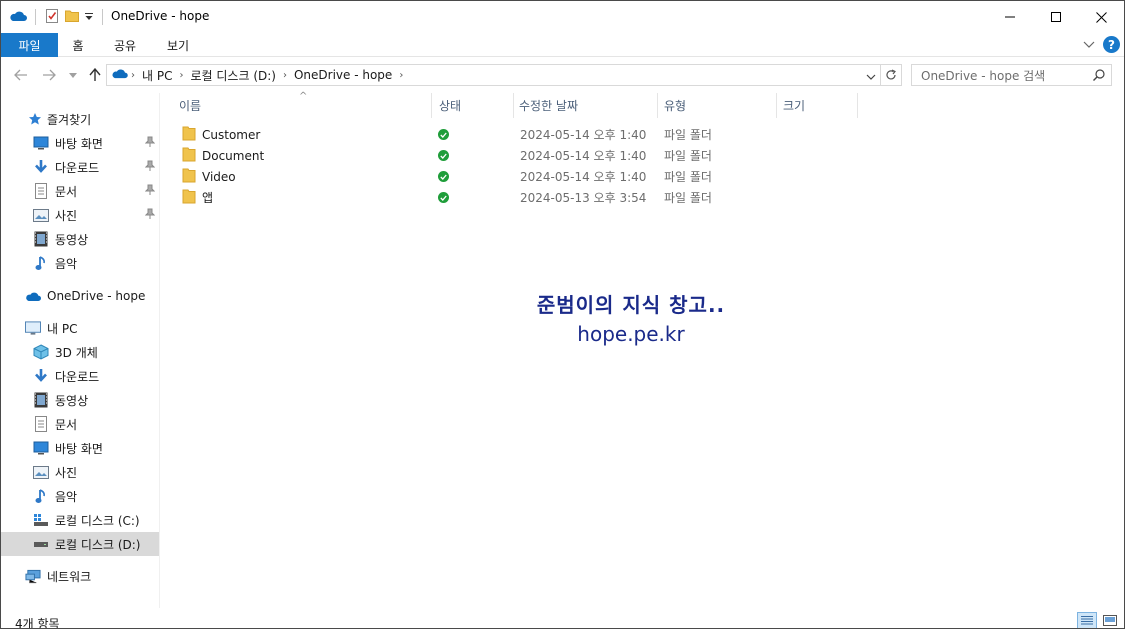  I want to click on close-button, so click(1101, 17).